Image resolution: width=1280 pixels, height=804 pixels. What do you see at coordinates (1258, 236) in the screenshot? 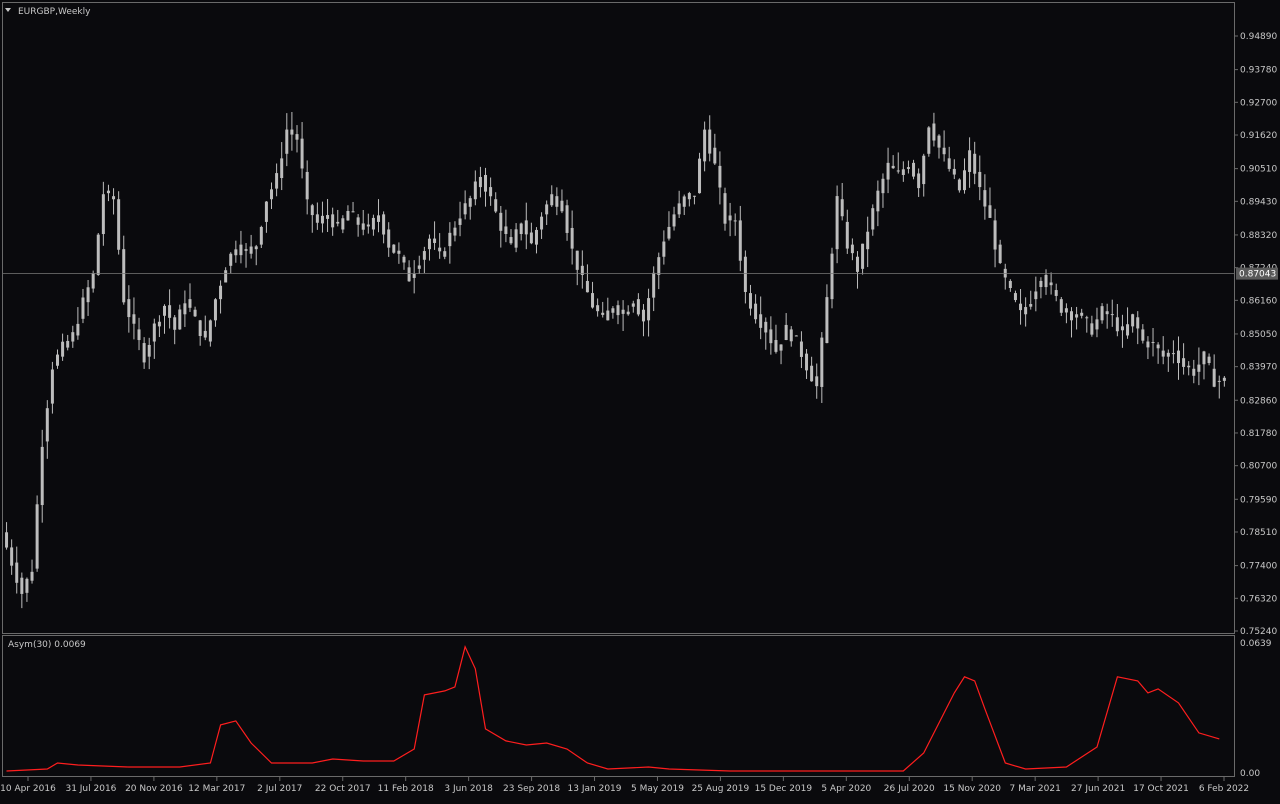
I see `price-tick-label: 0.88320` at bounding box center [1258, 236].